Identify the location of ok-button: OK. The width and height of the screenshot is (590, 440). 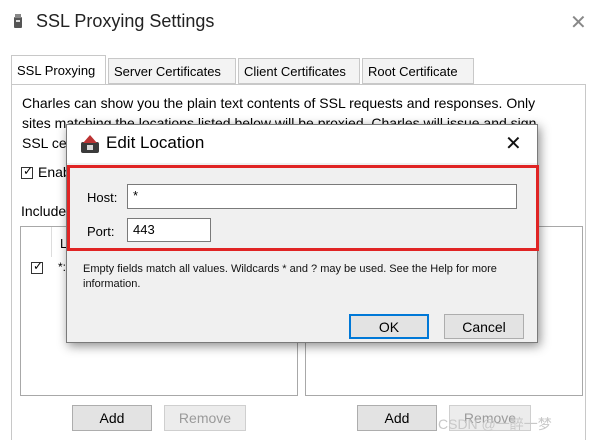
(389, 326).